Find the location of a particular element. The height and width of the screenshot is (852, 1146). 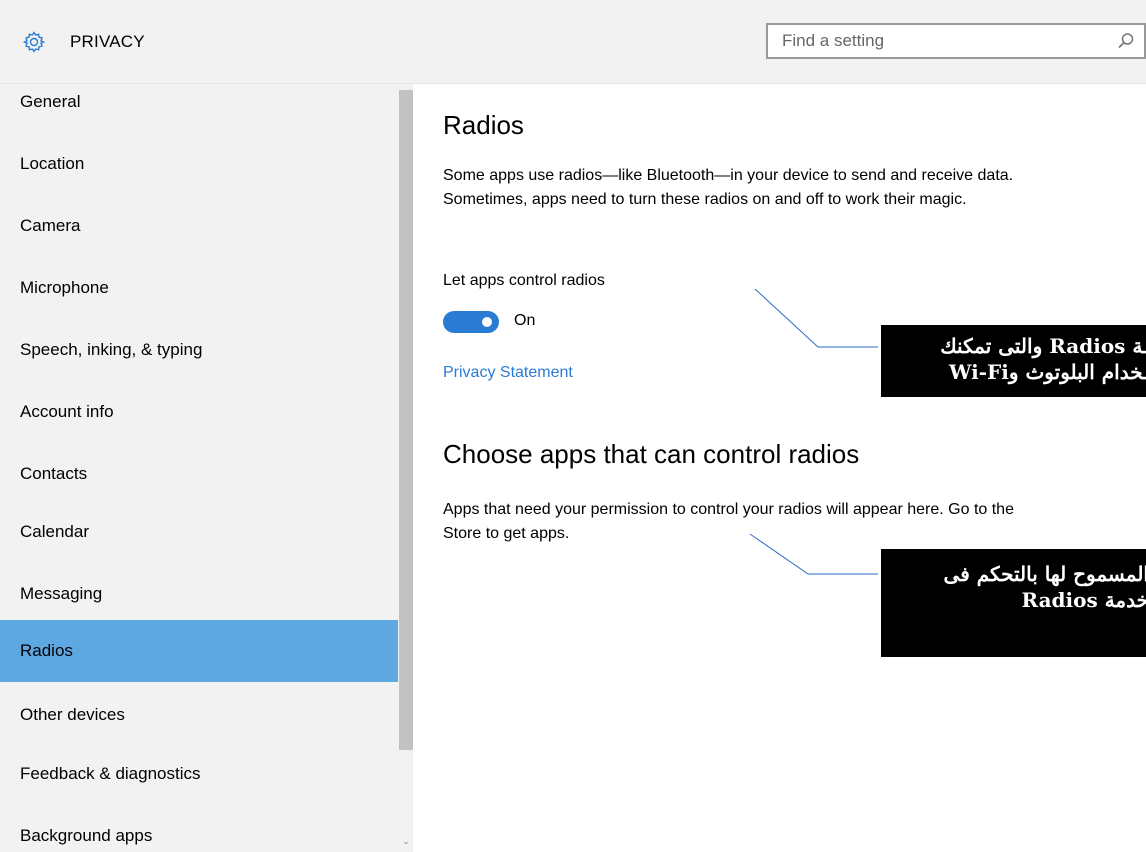

privacy-statement-link: Privacy Statement is located at coordinates (508, 373).